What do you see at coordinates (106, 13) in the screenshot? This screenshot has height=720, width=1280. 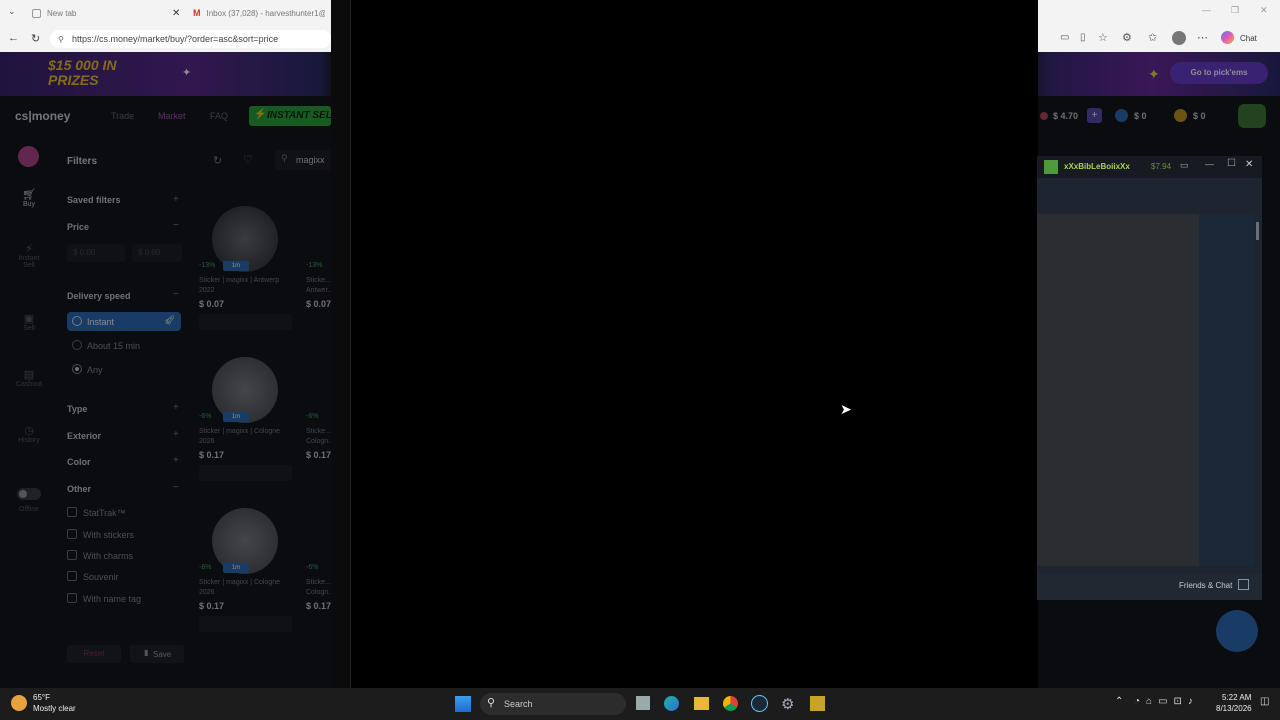 I see `tab-new-tab: New tab ✕` at bounding box center [106, 13].